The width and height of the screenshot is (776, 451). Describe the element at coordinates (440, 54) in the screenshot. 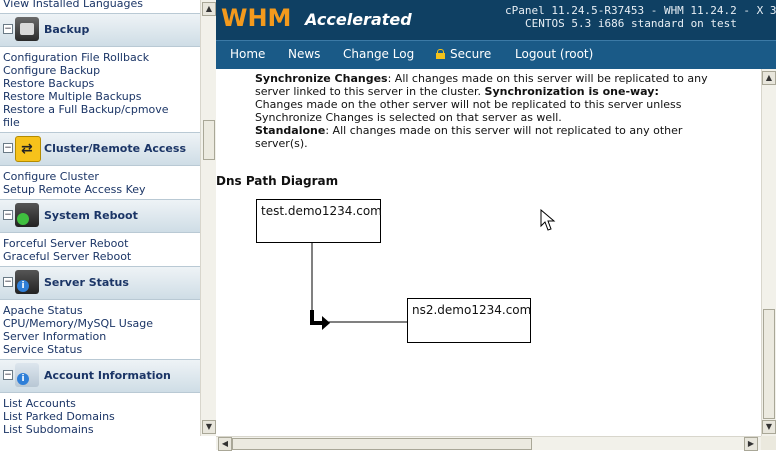

I see `lock-icon` at that location.